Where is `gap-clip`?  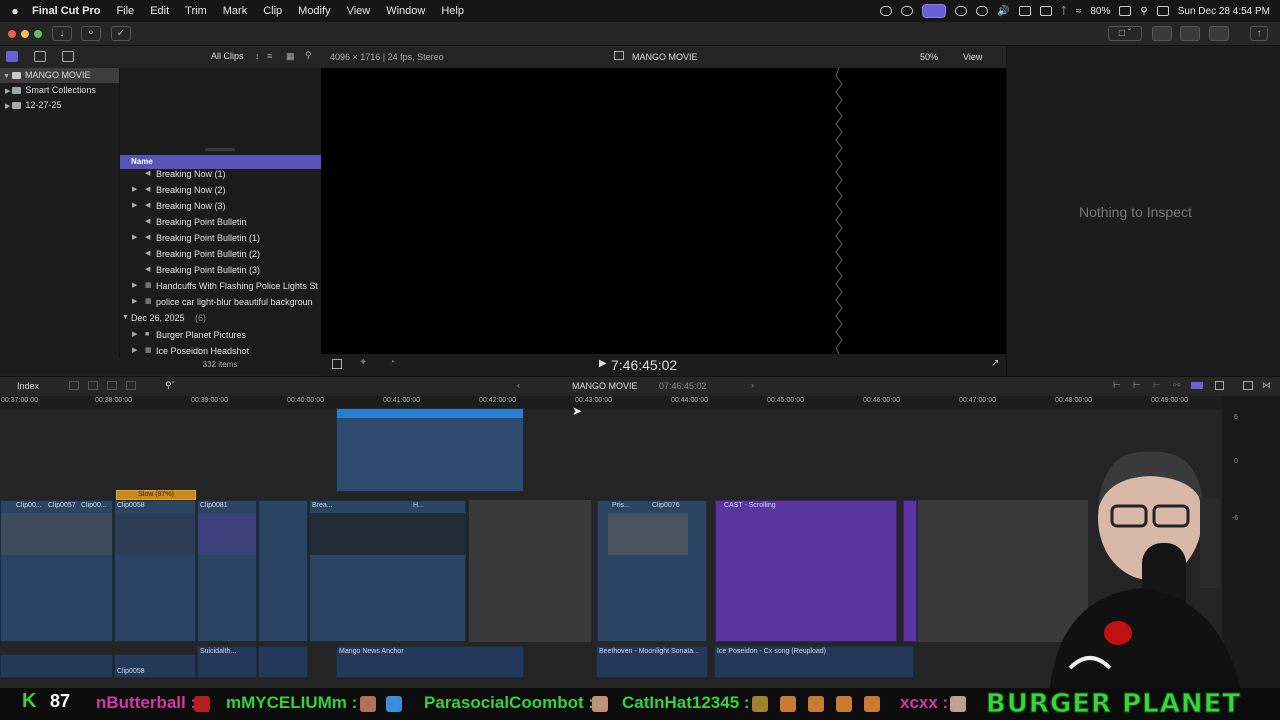 gap-clip is located at coordinates (530, 571).